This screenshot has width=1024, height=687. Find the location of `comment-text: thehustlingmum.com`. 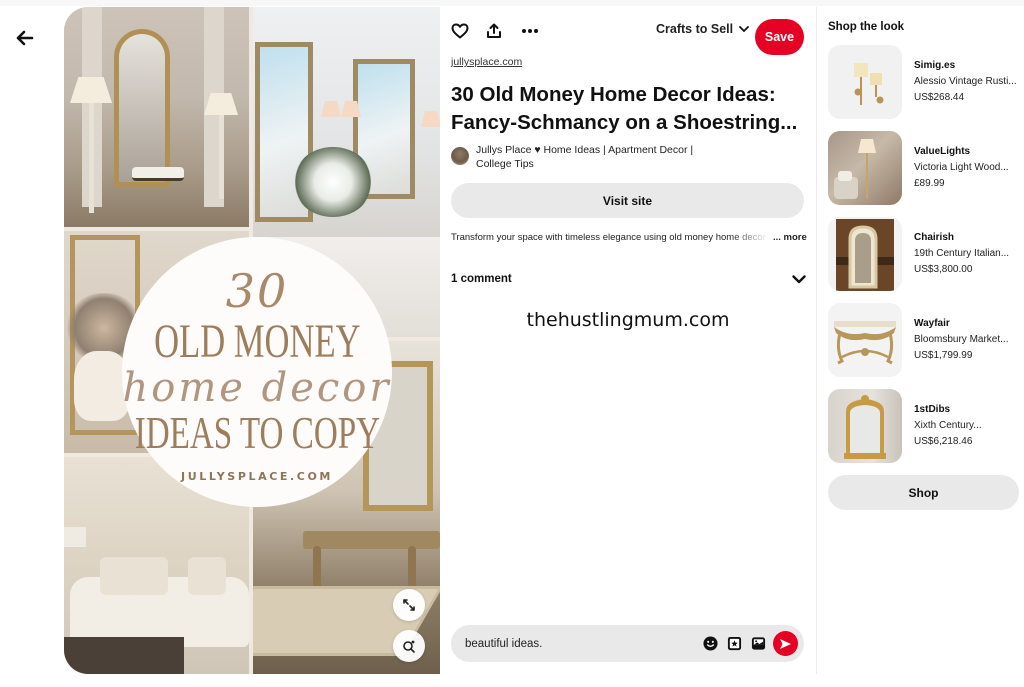

comment-text: thehustlingmum.com is located at coordinates (628, 320).